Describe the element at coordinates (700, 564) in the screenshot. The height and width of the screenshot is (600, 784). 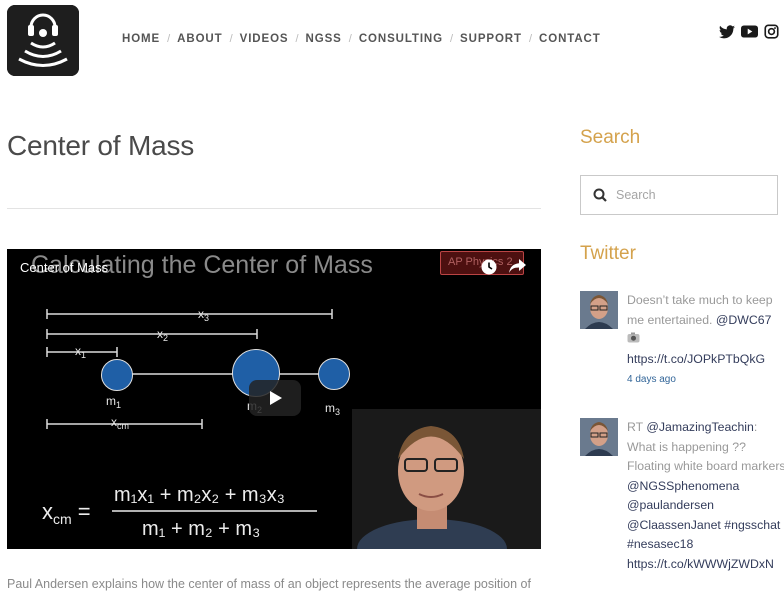
I see `tweet-link: https://t.co/kWWWjZWDxN` at that location.